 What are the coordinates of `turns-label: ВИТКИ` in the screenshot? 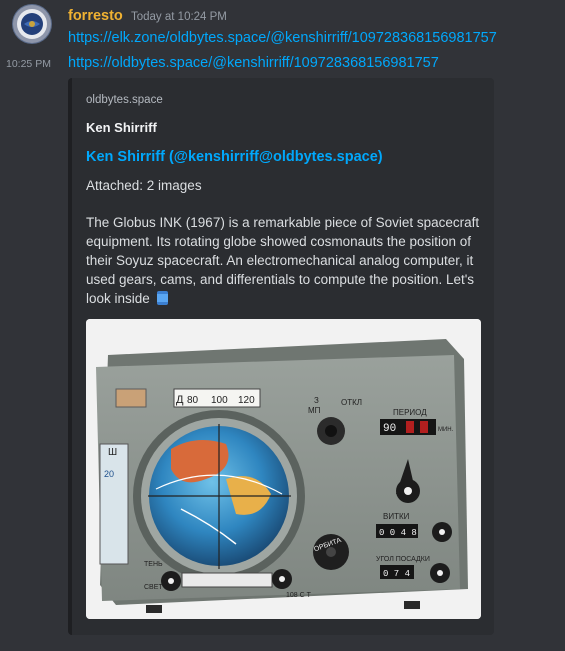 It's located at (396, 516).